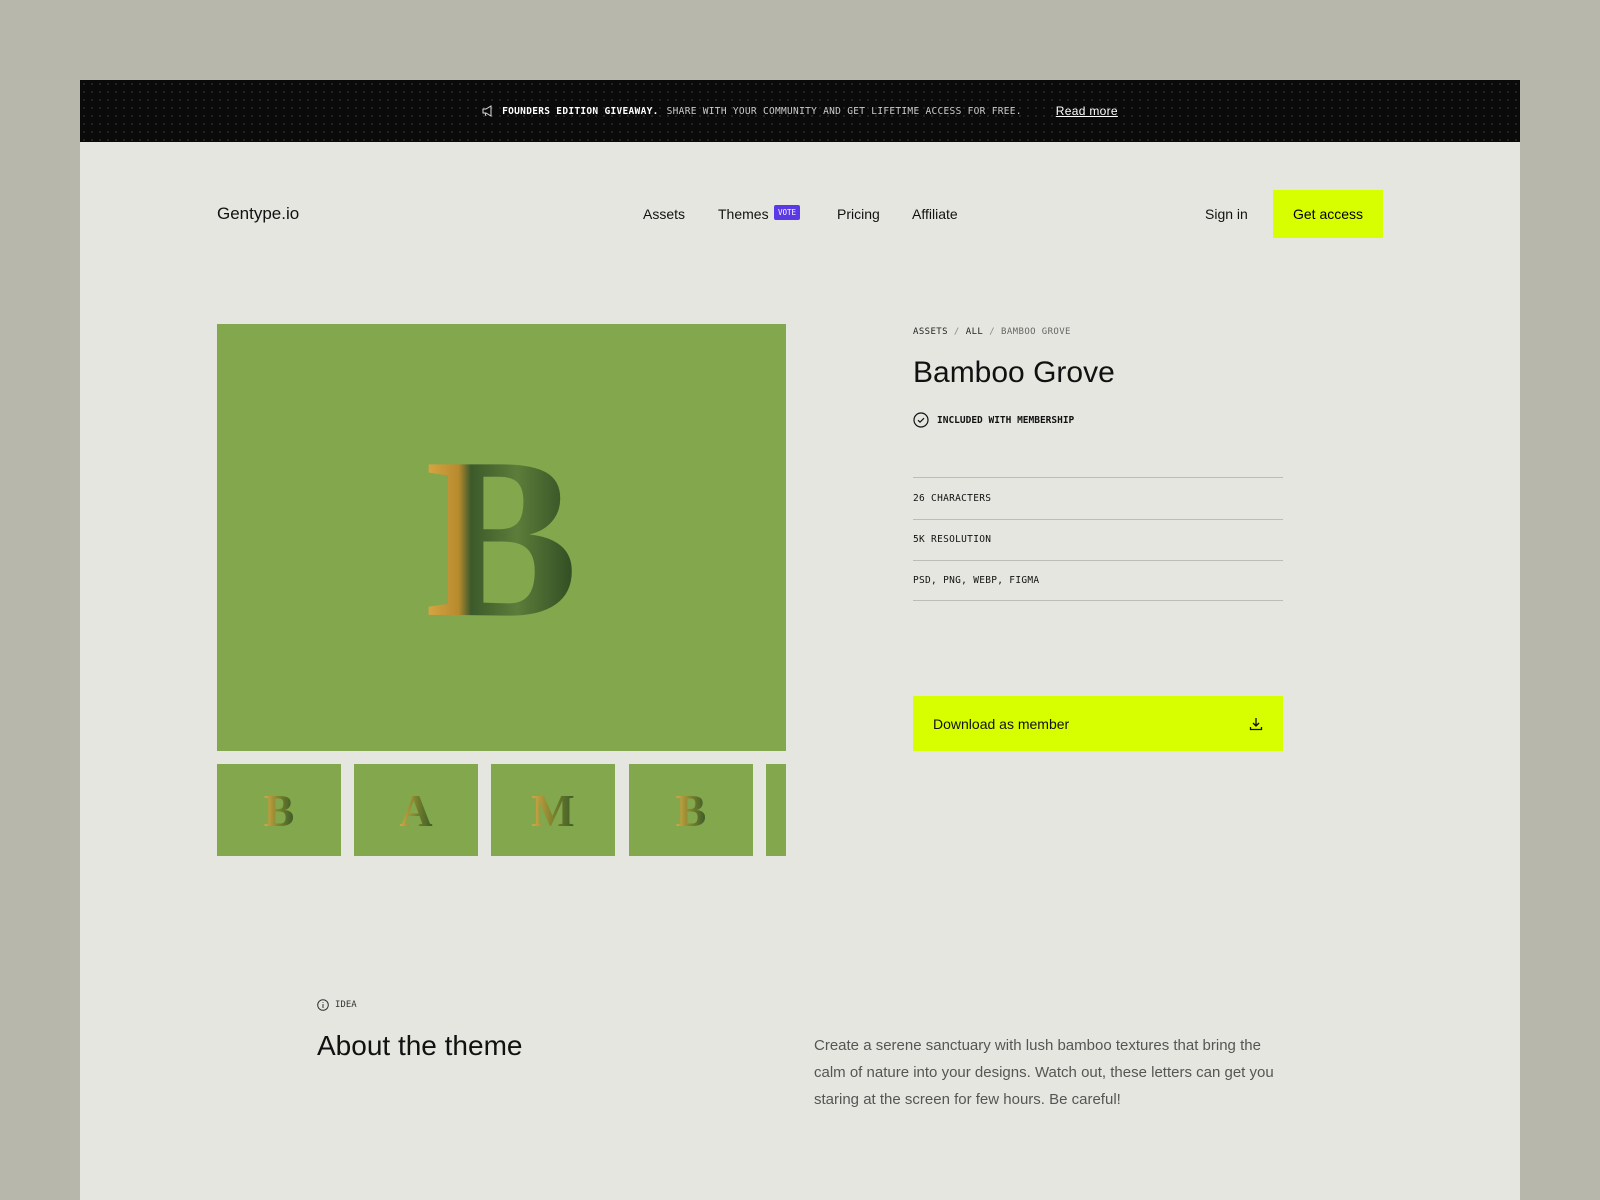 The image size is (1600, 1200). I want to click on preview-letter: B, so click(501, 537).